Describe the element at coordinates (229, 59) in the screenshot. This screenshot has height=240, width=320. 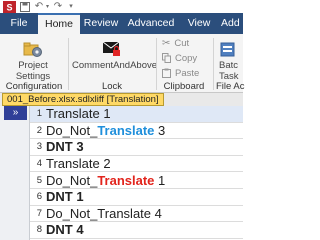
I see `batch-tasks-button: Batc Task` at that location.